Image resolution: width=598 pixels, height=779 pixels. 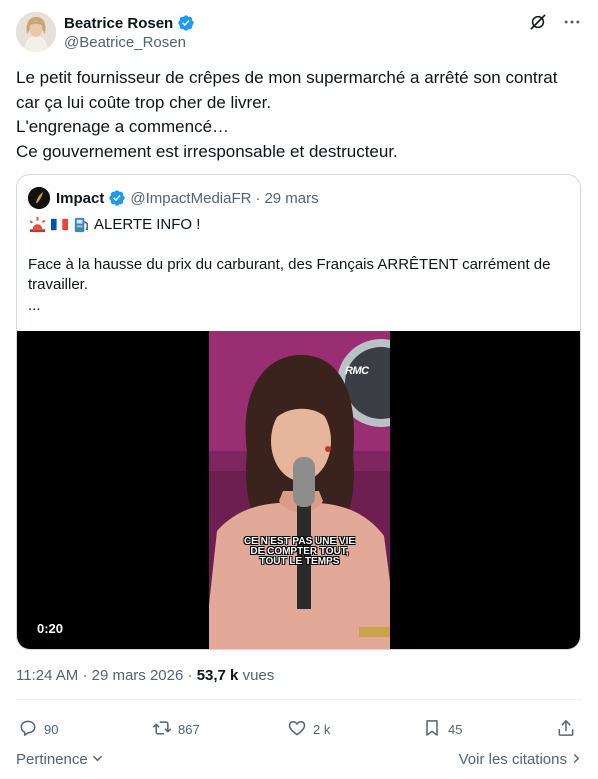 I want to click on reply-button: 90, so click(x=38, y=729).